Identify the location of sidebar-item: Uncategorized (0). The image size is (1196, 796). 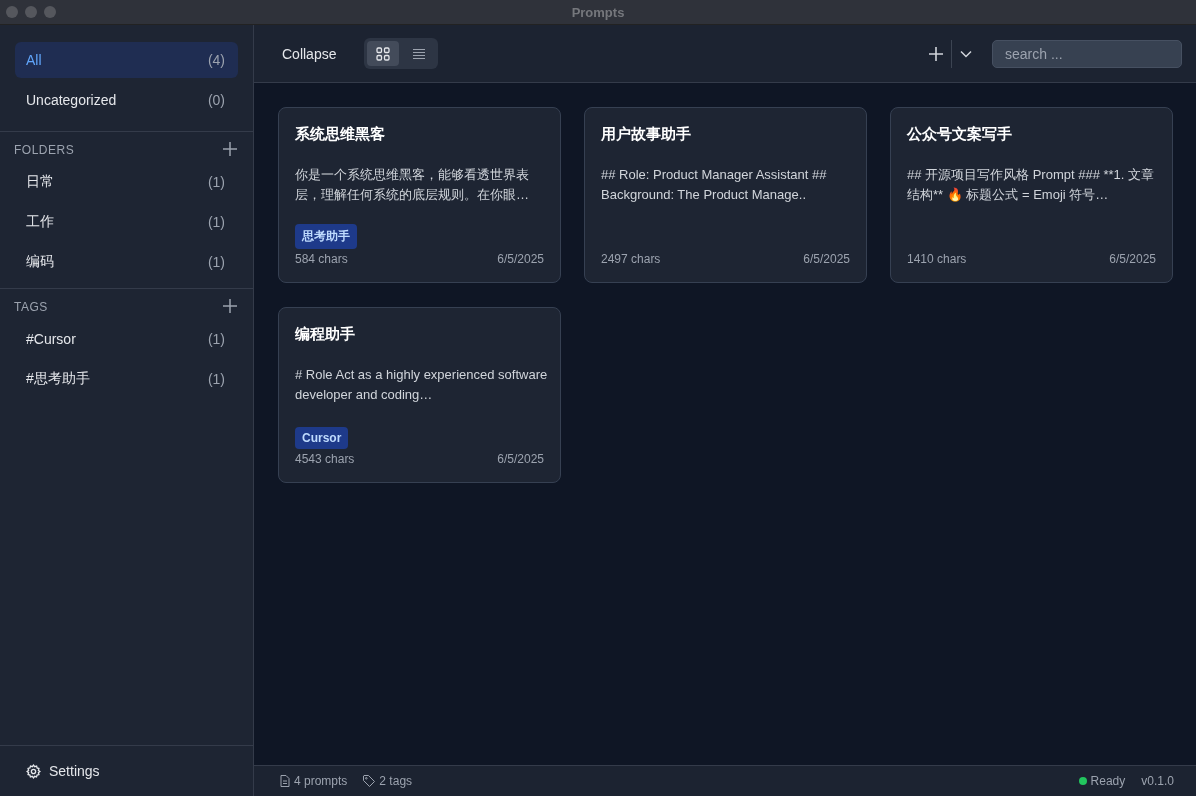
(126, 100).